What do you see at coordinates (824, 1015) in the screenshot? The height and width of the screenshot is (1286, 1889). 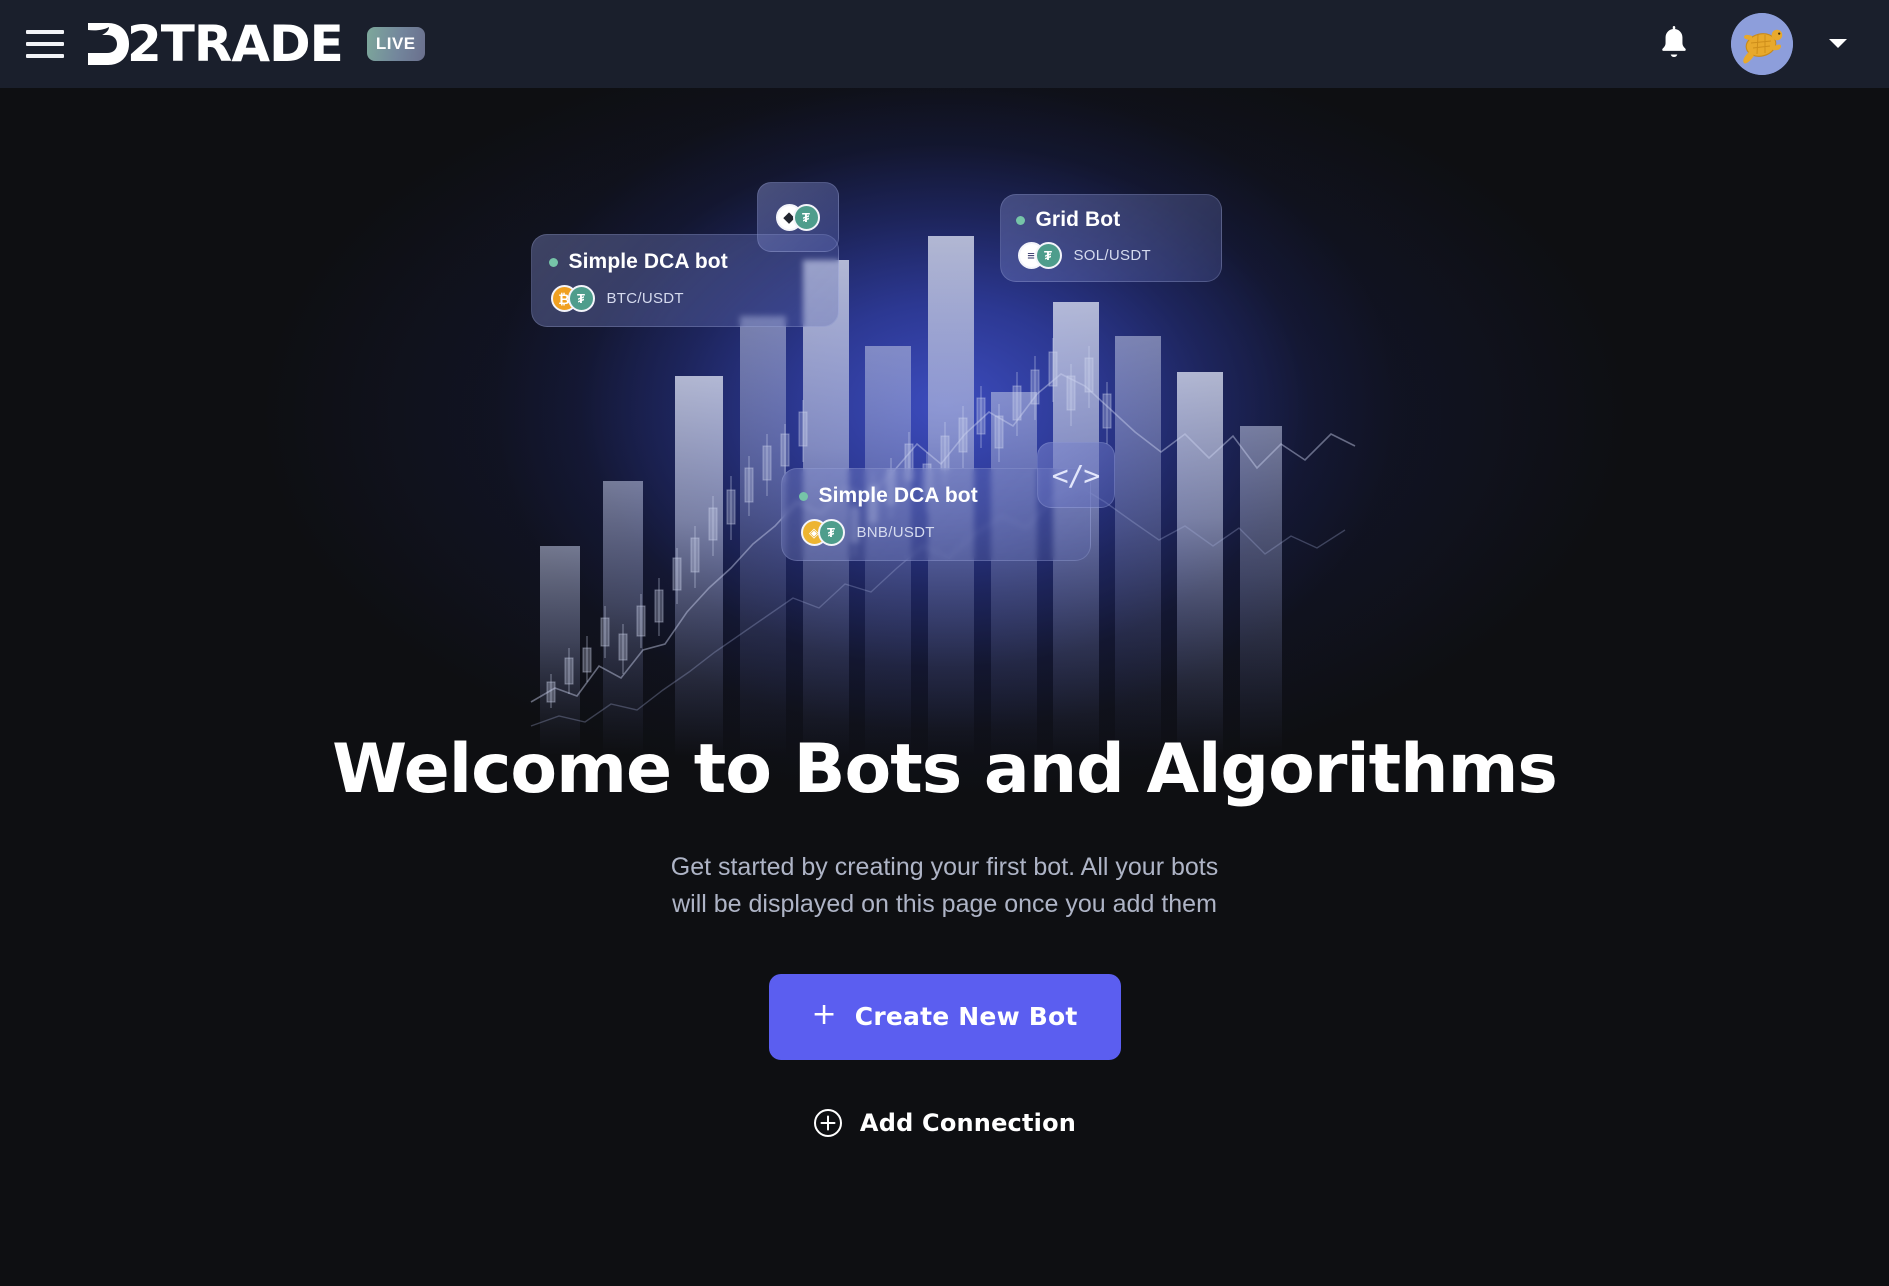 I see `plus-icon: +` at bounding box center [824, 1015].